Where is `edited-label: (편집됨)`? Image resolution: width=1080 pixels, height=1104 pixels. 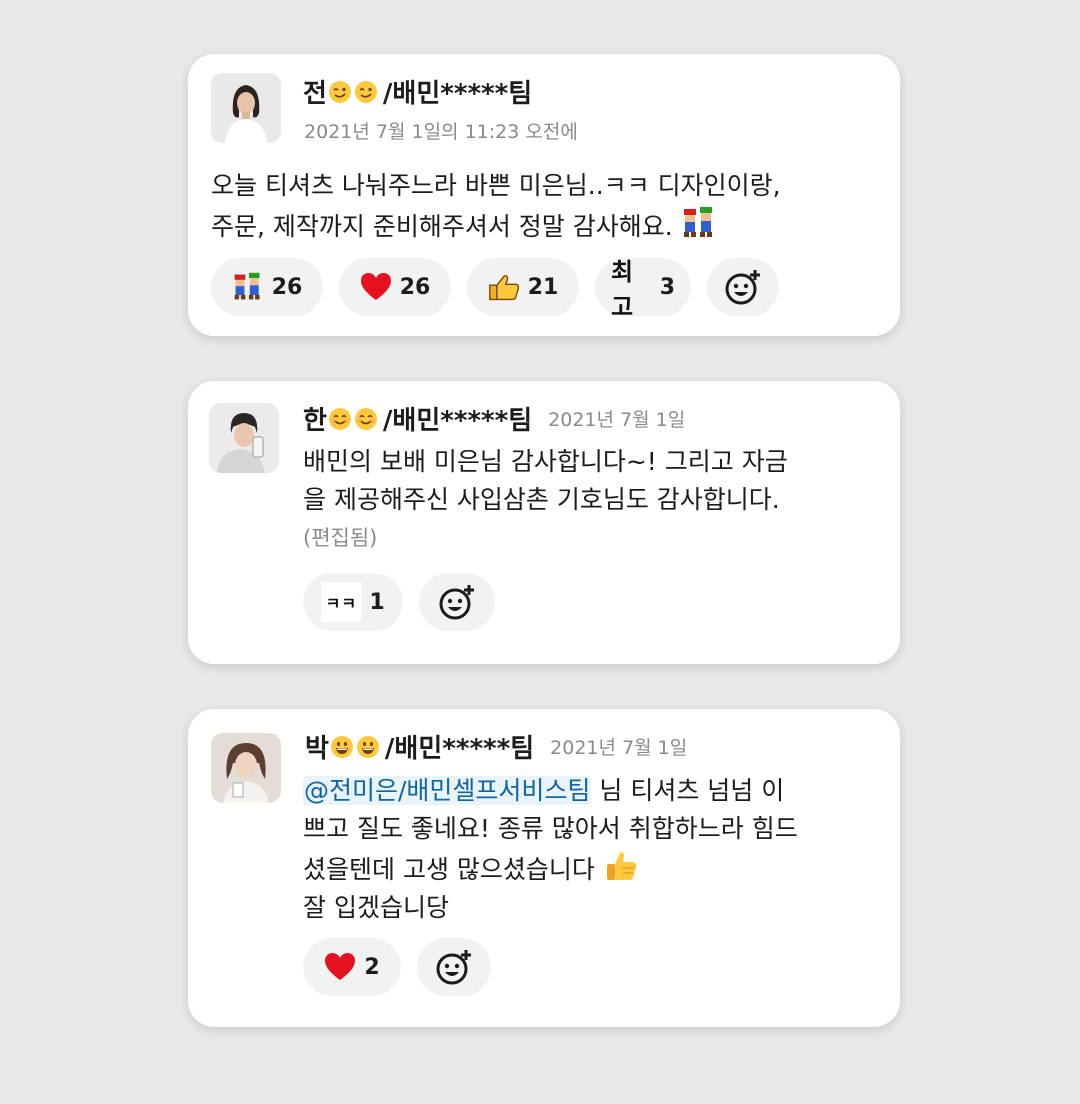 edited-label: (편집됨) is located at coordinates (340, 538).